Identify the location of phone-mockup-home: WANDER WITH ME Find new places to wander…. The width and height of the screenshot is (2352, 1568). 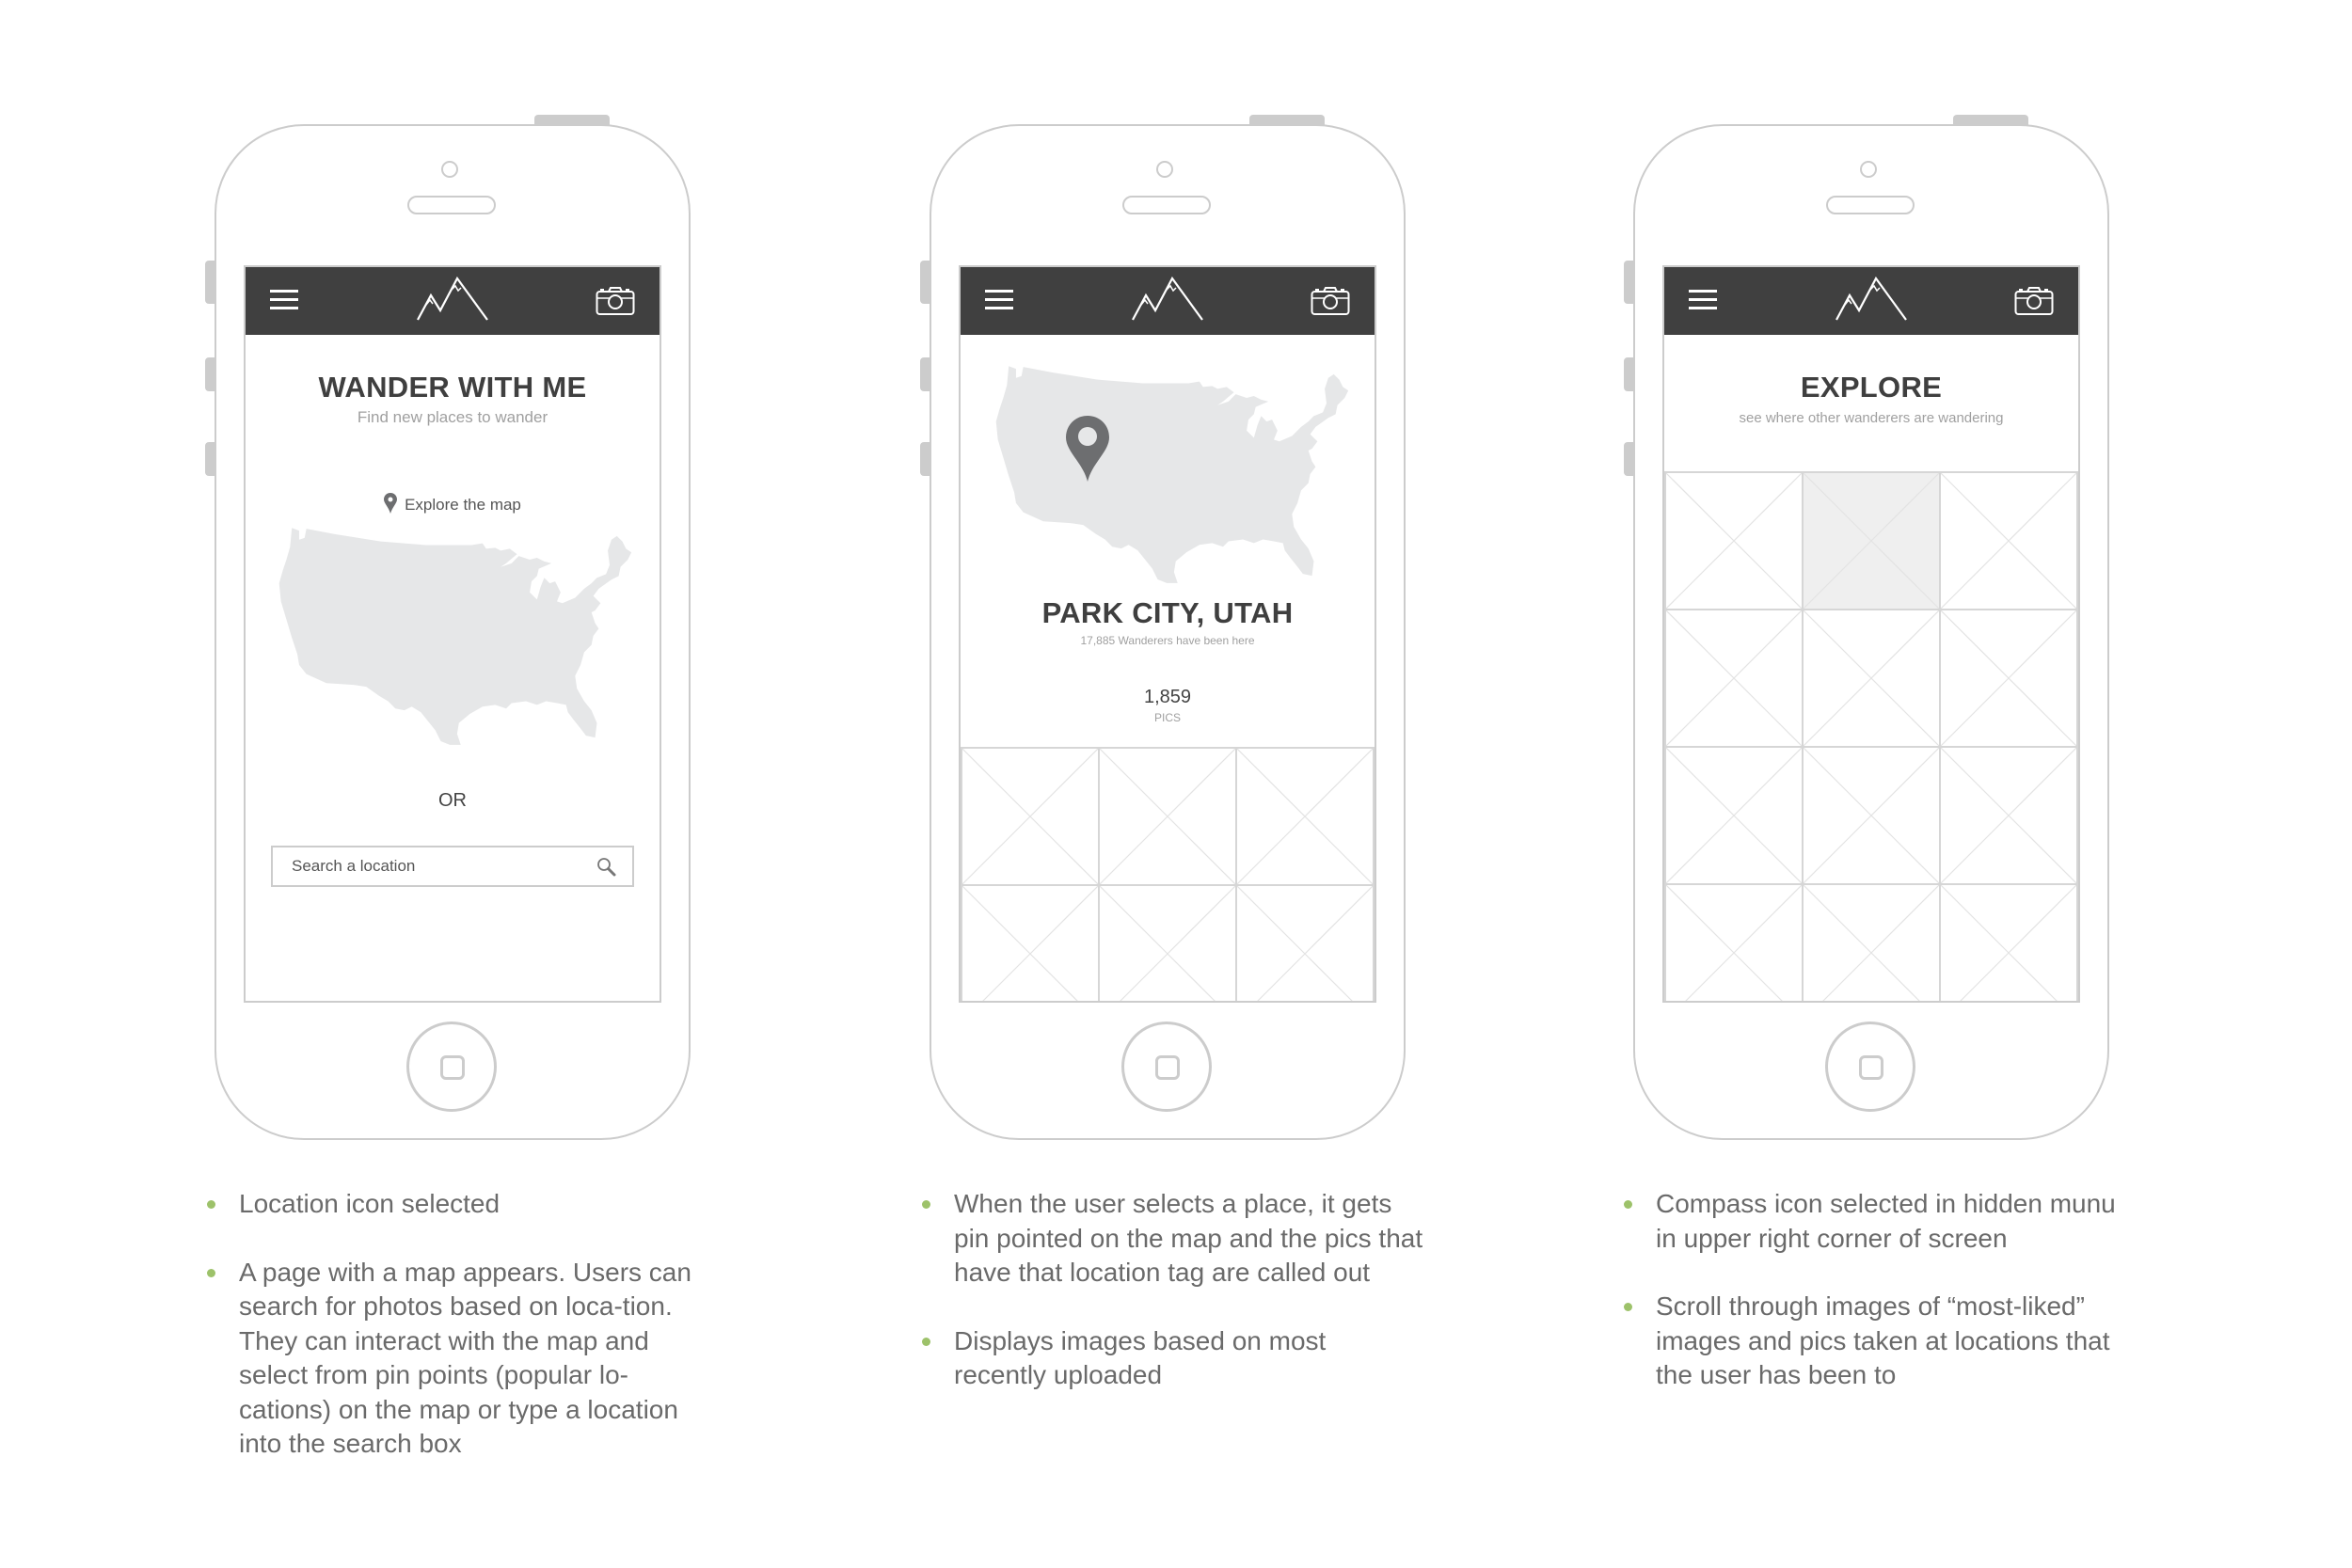
(448, 628).